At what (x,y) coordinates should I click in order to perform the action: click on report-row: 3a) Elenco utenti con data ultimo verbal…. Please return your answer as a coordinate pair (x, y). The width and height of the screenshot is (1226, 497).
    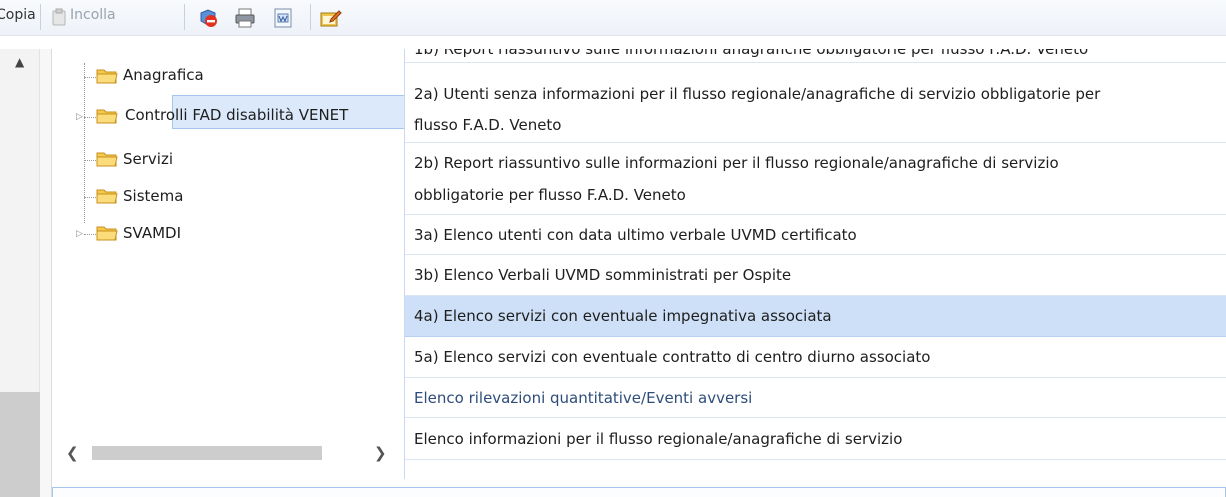
    Looking at the image, I should click on (815, 235).